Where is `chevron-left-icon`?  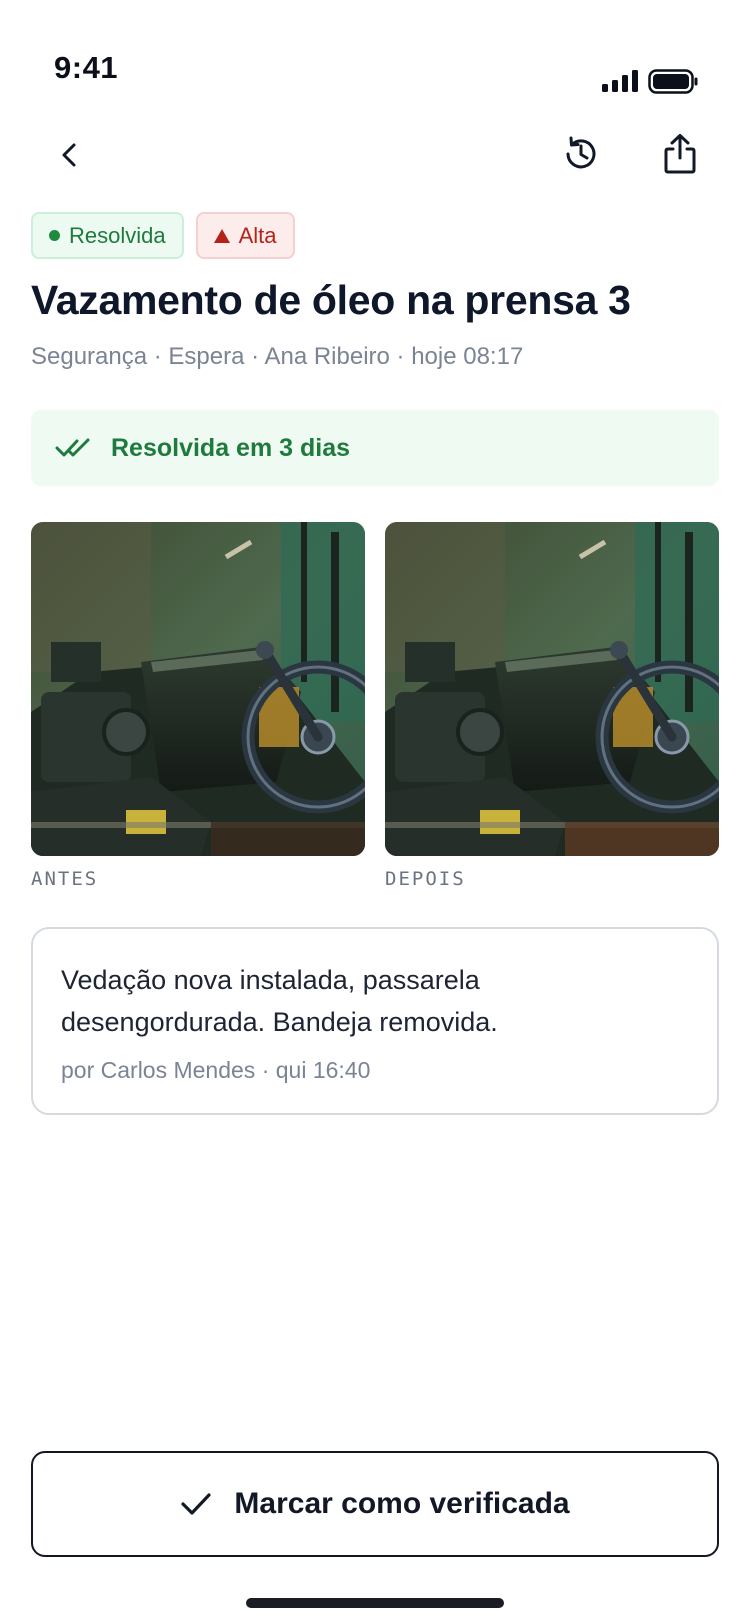
chevron-left-icon is located at coordinates (69, 155).